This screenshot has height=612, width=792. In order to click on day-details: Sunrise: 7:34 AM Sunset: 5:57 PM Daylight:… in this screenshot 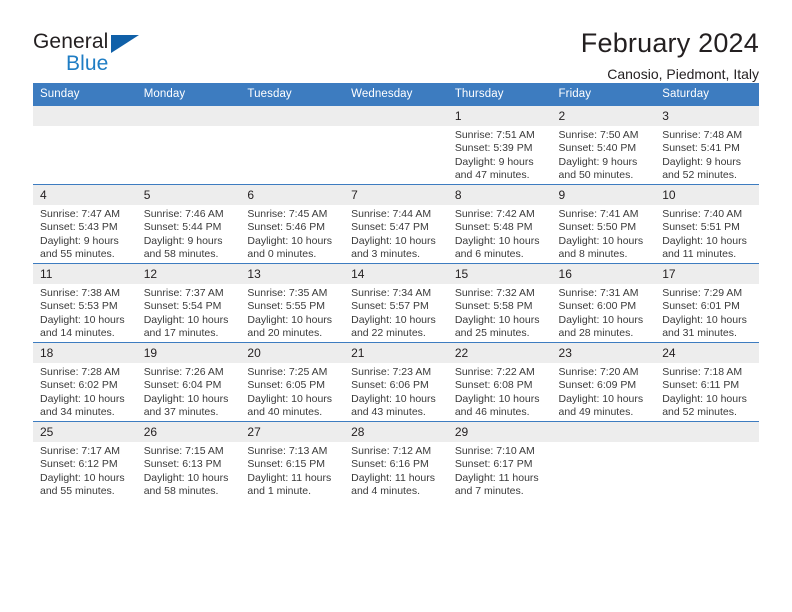, I will do `click(396, 312)`.